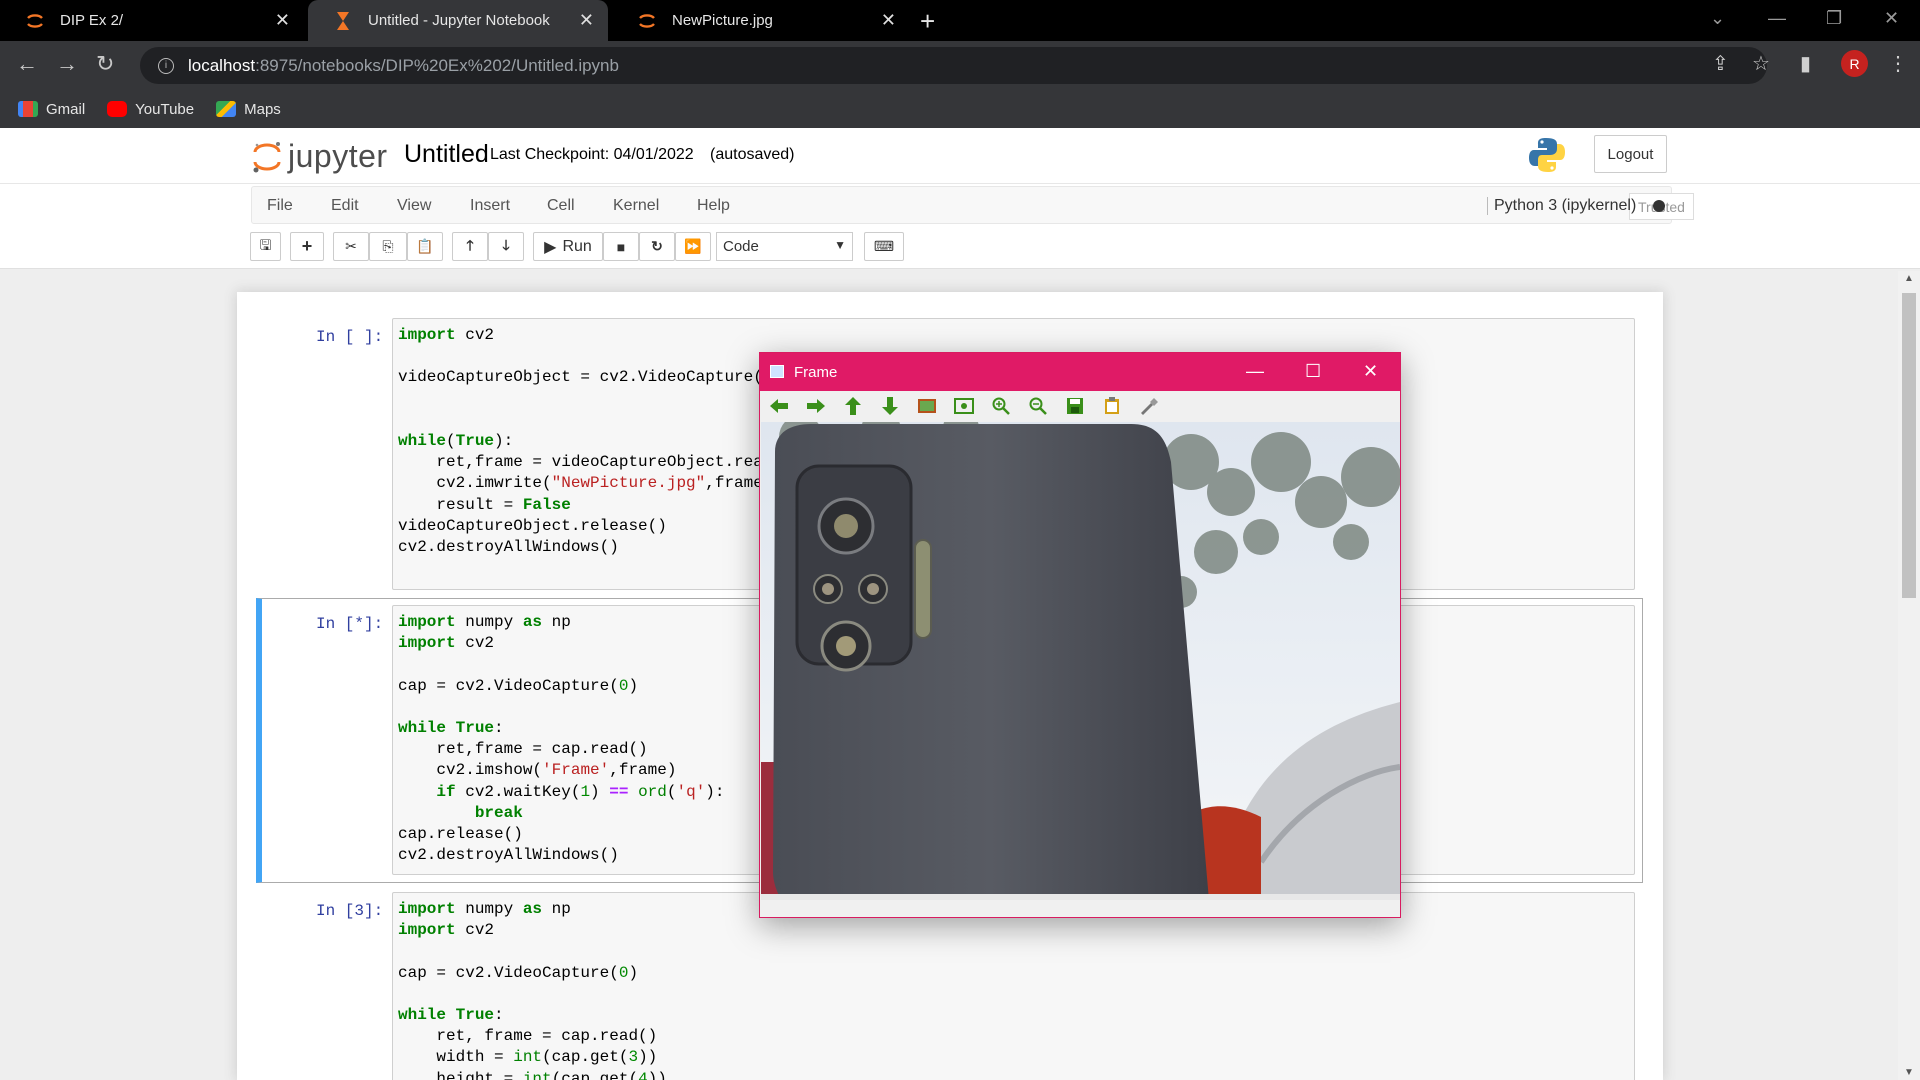  I want to click on image-icon, so click(927, 406).